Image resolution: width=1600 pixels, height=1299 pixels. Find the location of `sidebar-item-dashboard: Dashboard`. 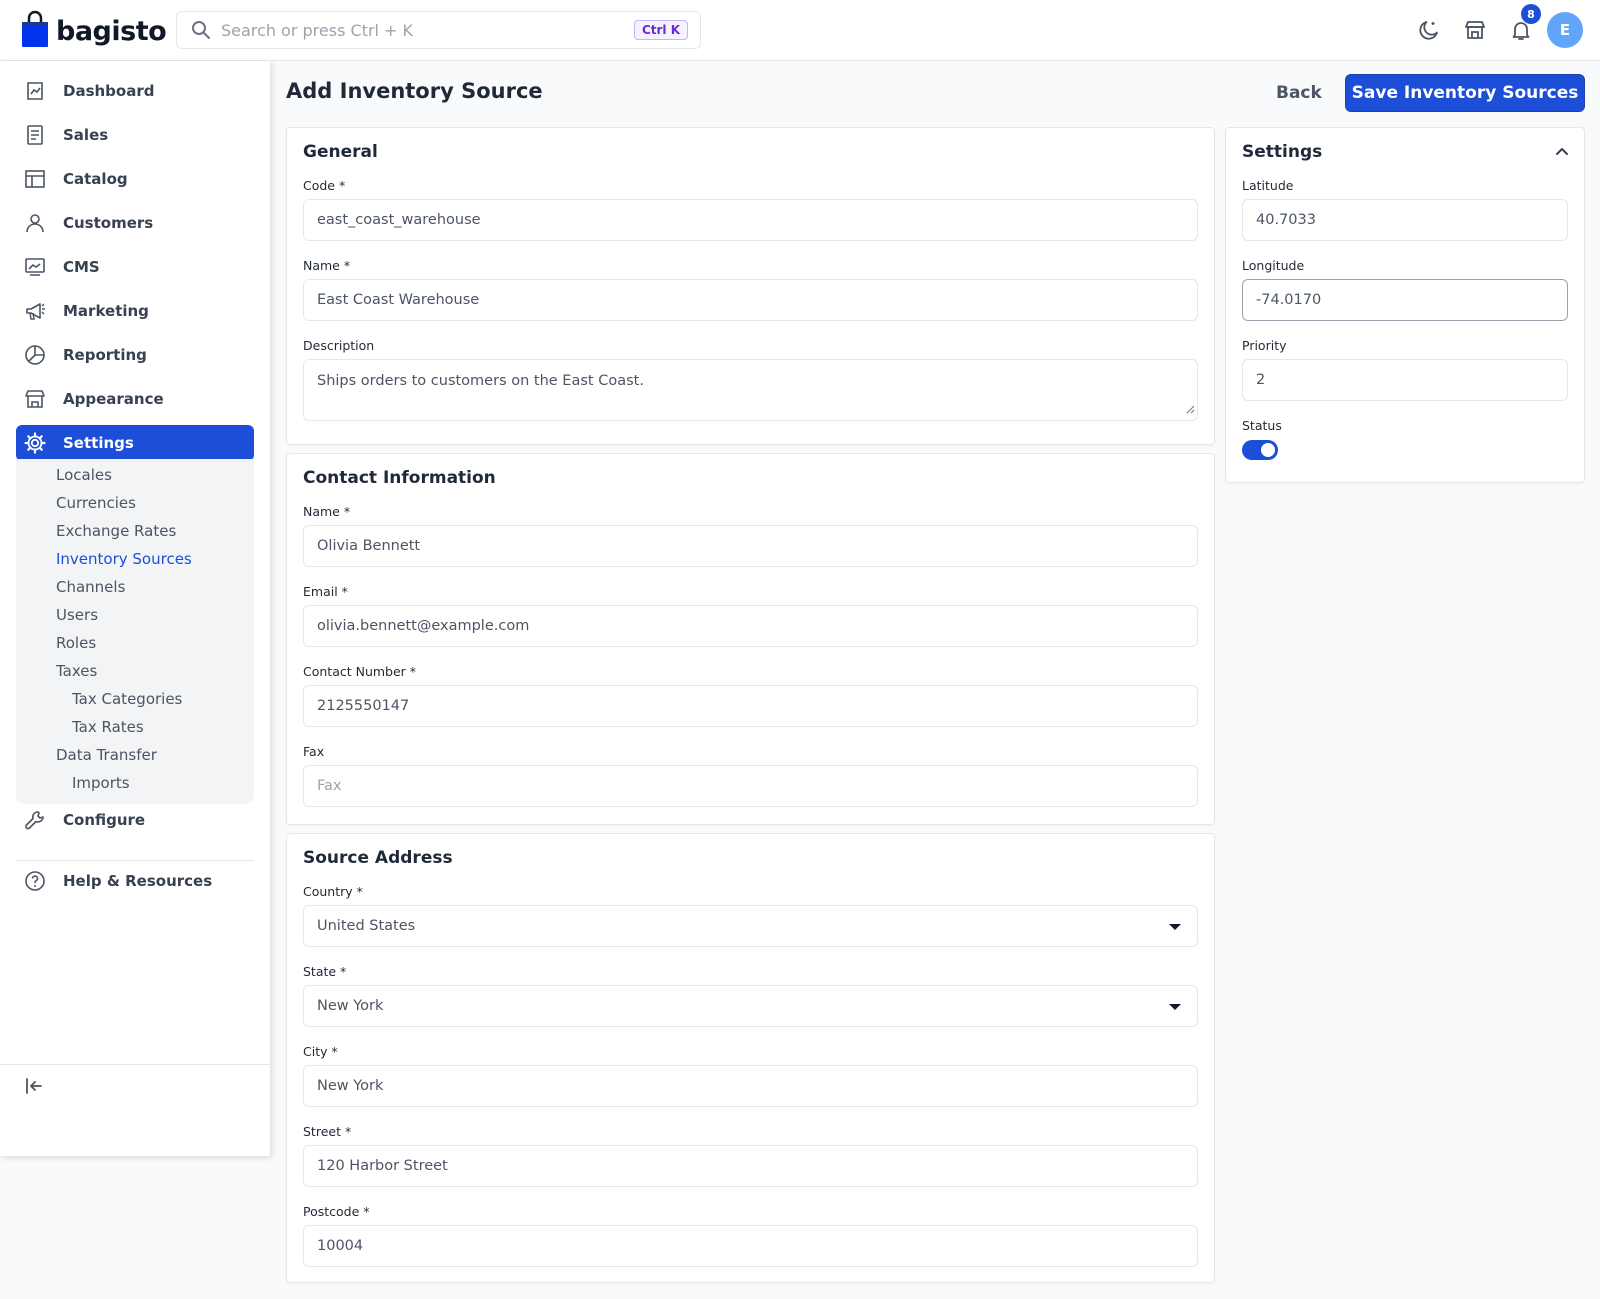

sidebar-item-dashboard: Dashboard is located at coordinates (135, 91).